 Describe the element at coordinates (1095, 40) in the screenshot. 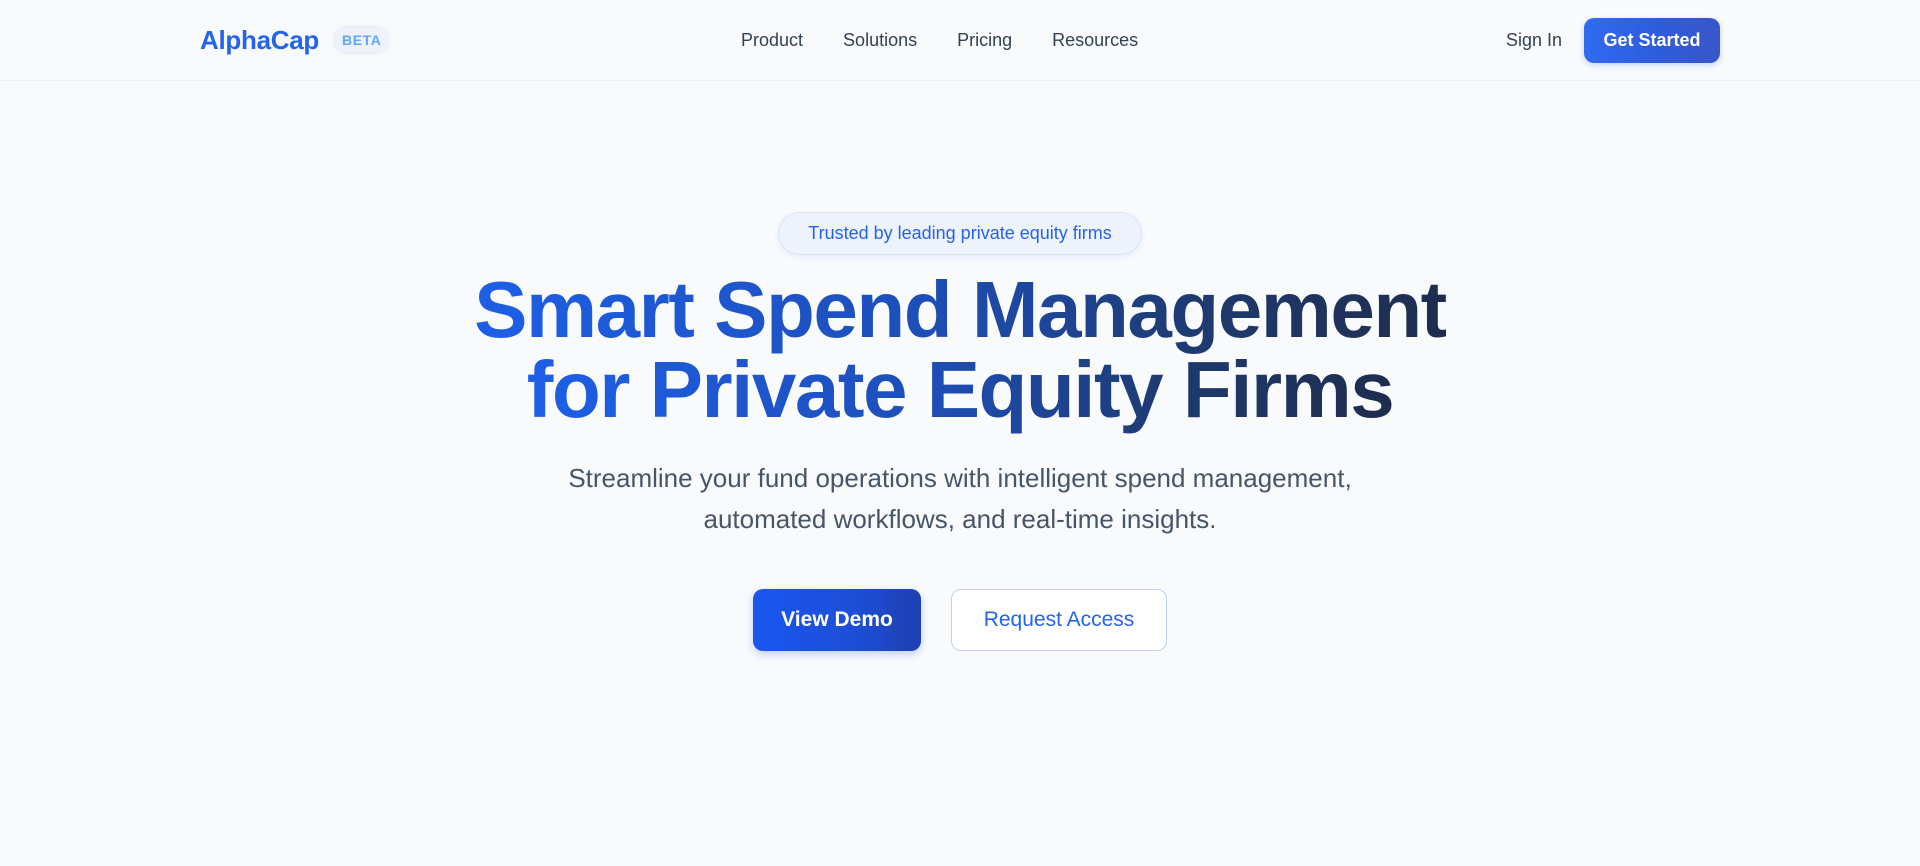

I see `nav-link-resources: Resources` at that location.